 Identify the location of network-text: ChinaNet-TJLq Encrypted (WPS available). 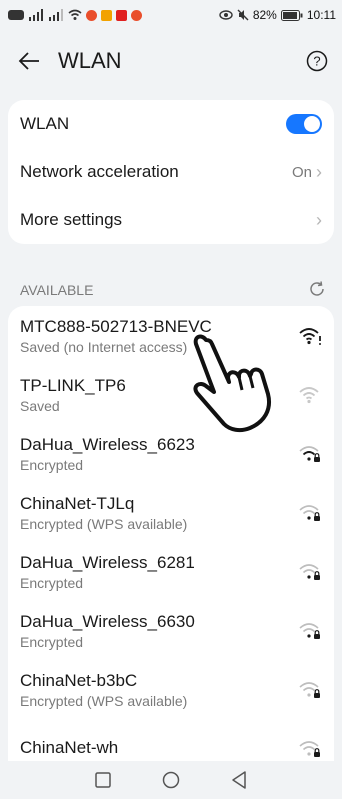
(103, 513).